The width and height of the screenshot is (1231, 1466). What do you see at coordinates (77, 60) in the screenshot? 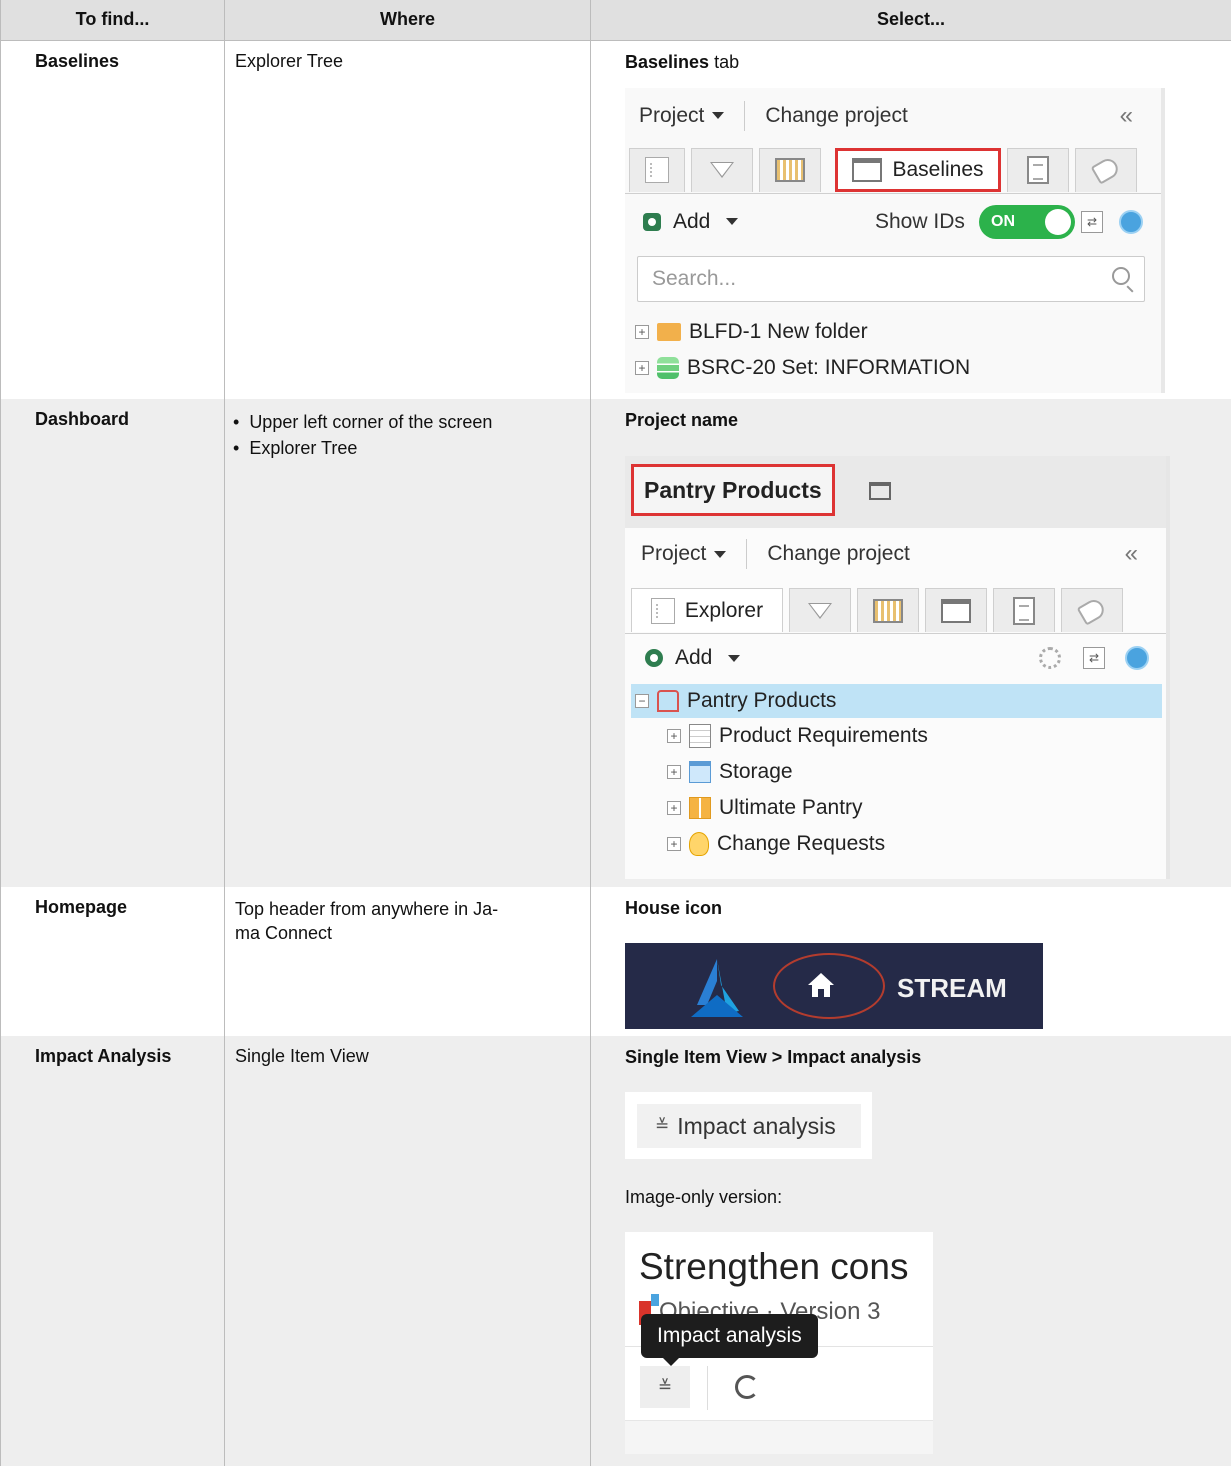
I see `find-label: Baselines` at bounding box center [77, 60].